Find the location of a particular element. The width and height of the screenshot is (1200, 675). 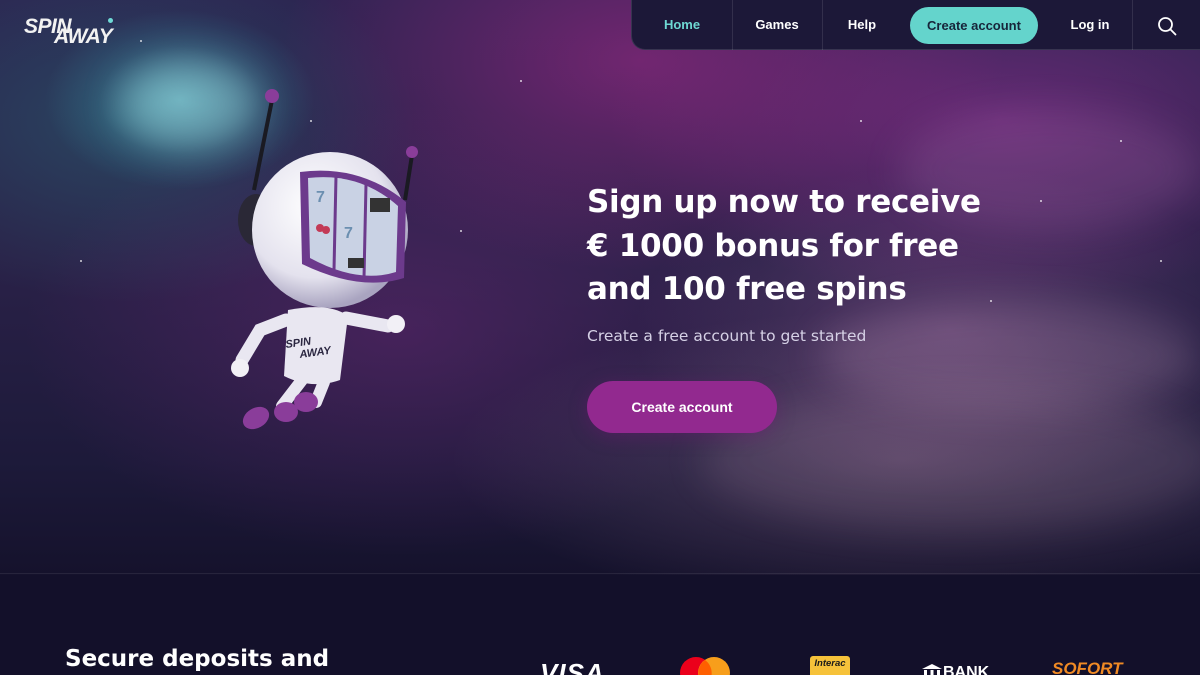

bank-logo: BANK is located at coordinates (955, 669).